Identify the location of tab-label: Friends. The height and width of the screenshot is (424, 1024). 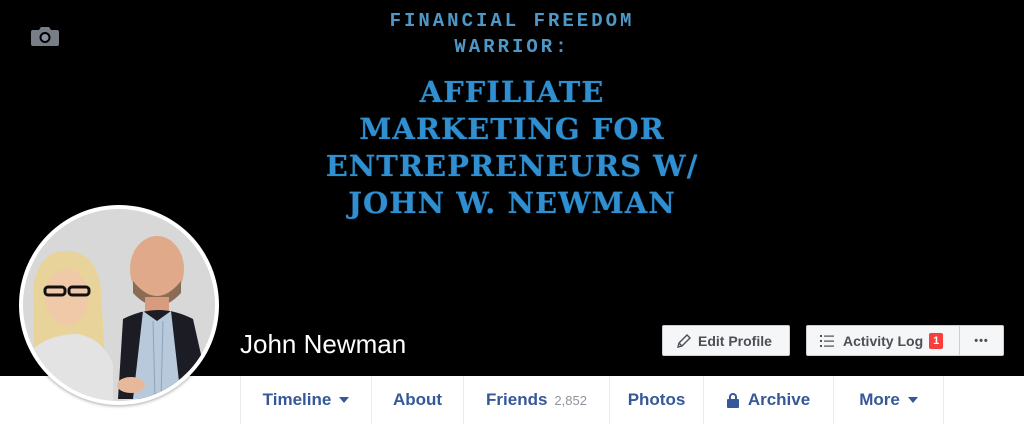
(517, 399).